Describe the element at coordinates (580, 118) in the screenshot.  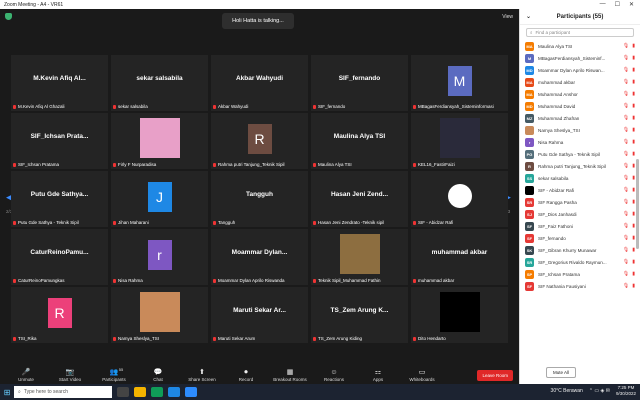
I see `participant-row: MZ Muhammad Zhafran 🎙 ▮` at that location.